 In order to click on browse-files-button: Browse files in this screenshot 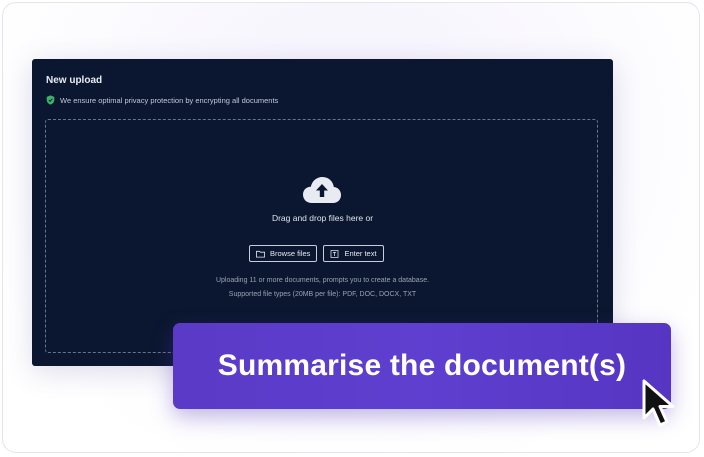, I will do `click(283, 253)`.